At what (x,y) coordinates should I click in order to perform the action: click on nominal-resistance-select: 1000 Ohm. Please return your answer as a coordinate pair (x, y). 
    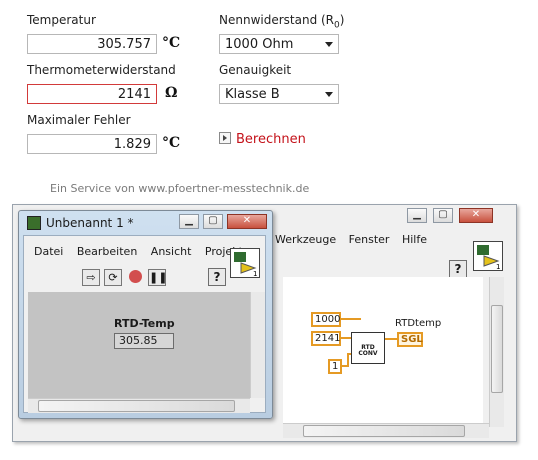
    Looking at the image, I should click on (279, 44).